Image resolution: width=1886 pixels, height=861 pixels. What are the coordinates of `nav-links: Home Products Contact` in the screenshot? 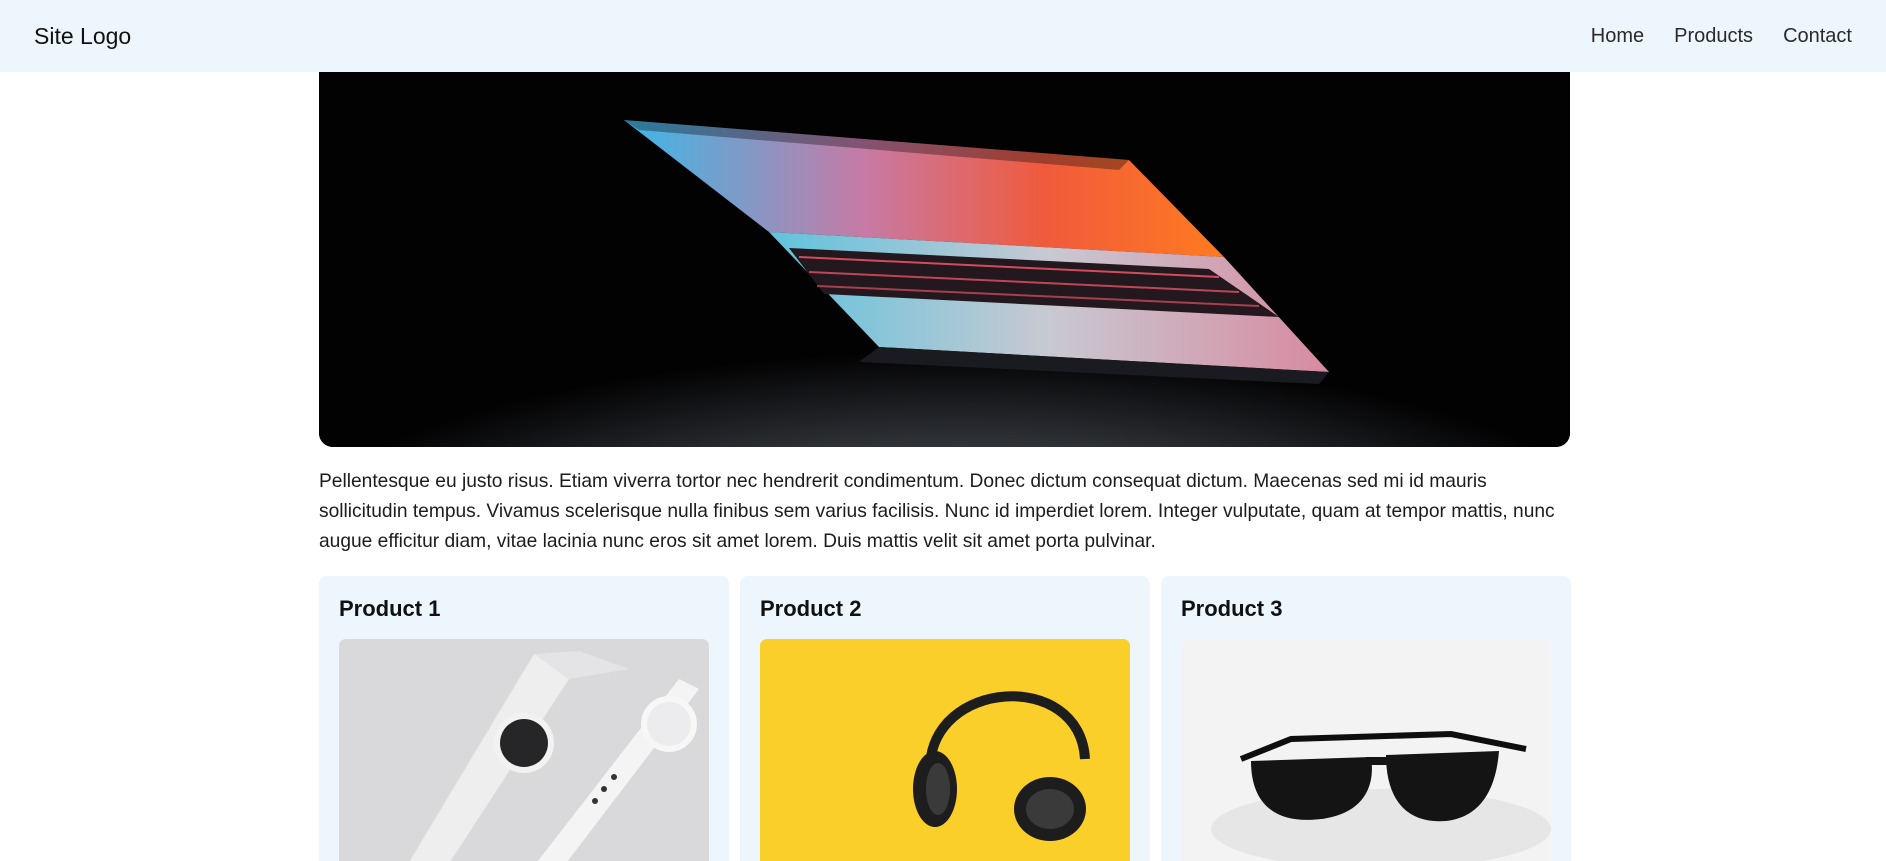 It's located at (1721, 36).